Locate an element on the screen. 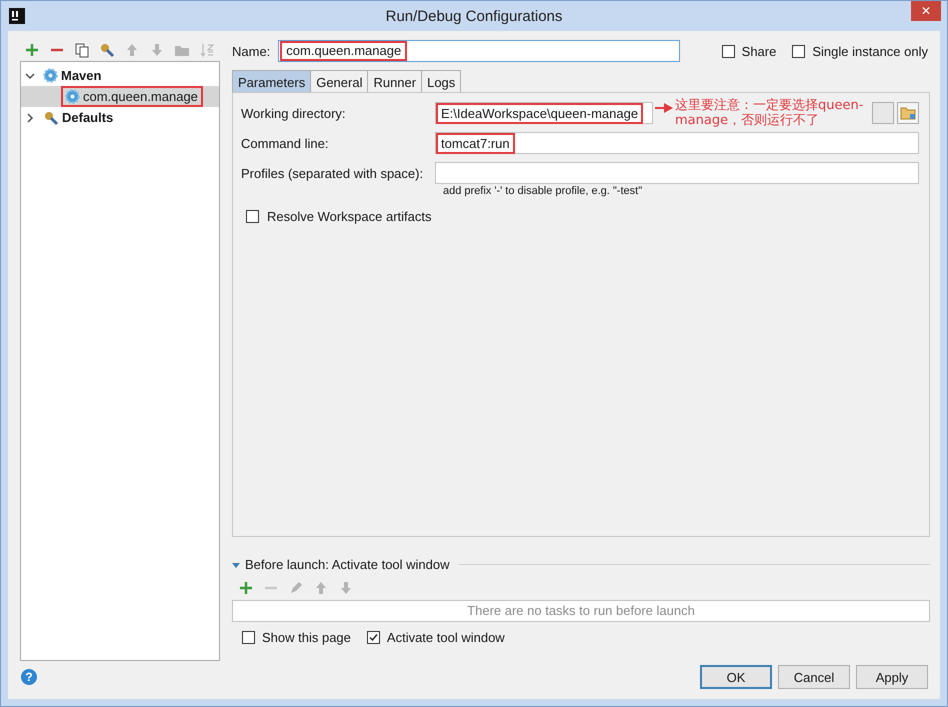 The height and width of the screenshot is (707, 948). tab: Parameters is located at coordinates (272, 81).